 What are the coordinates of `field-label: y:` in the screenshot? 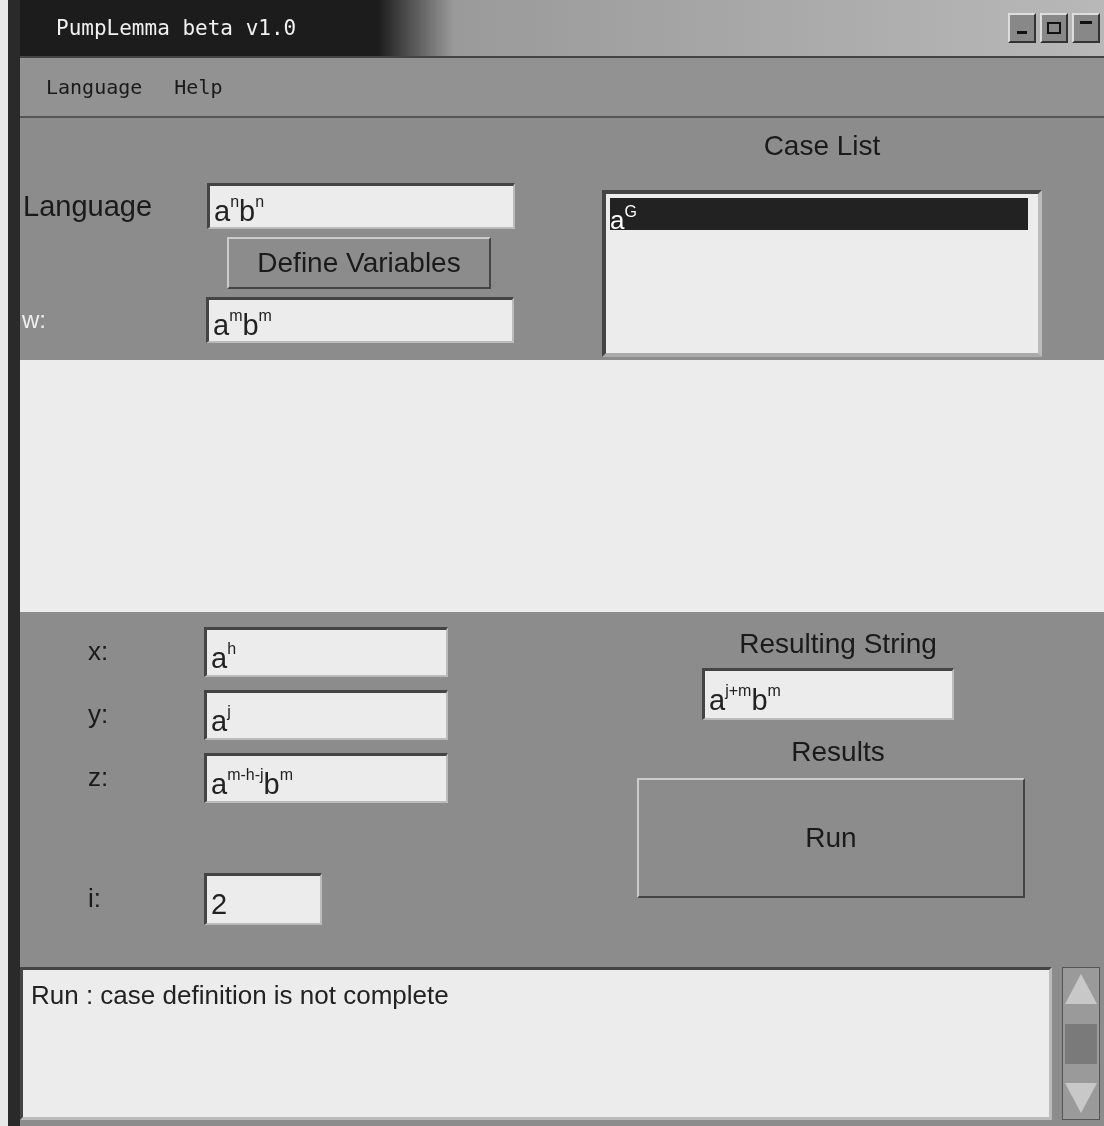 It's located at (98, 714).